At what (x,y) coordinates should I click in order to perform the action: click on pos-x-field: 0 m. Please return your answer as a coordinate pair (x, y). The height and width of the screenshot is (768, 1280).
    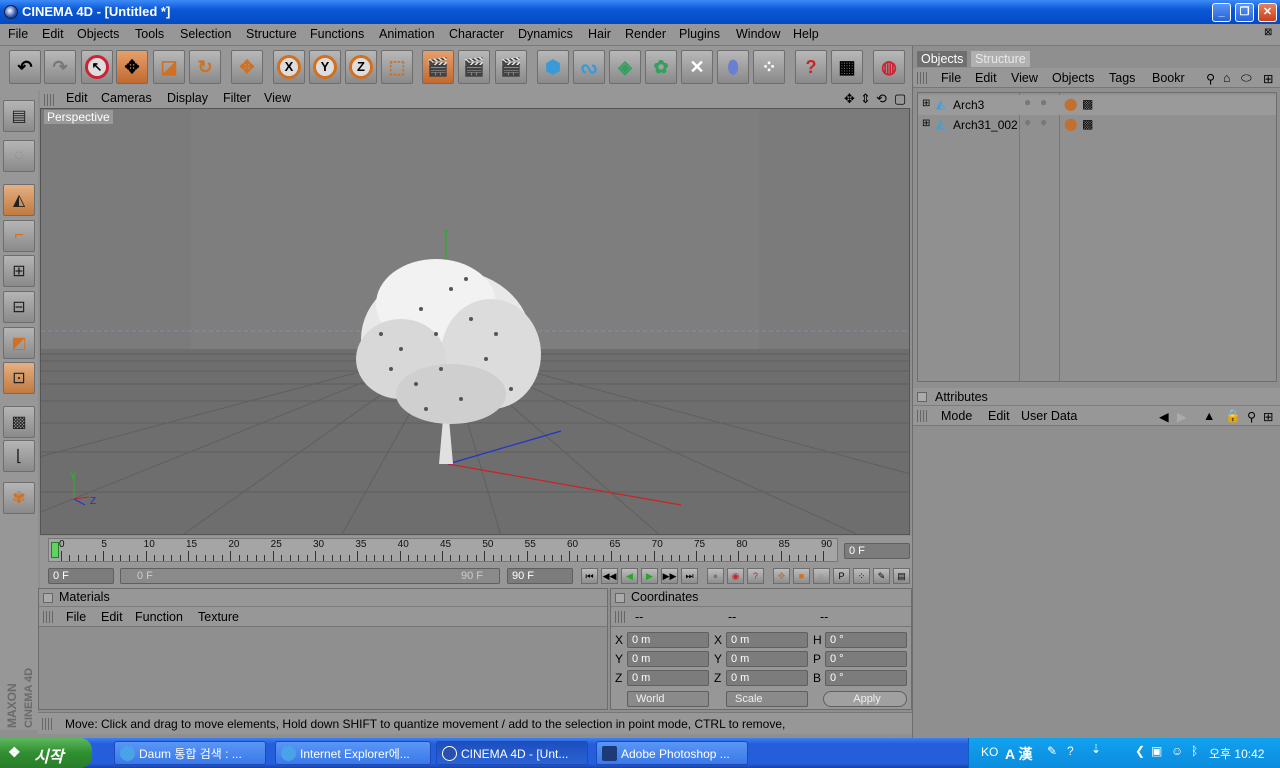
    Looking at the image, I should click on (668, 640).